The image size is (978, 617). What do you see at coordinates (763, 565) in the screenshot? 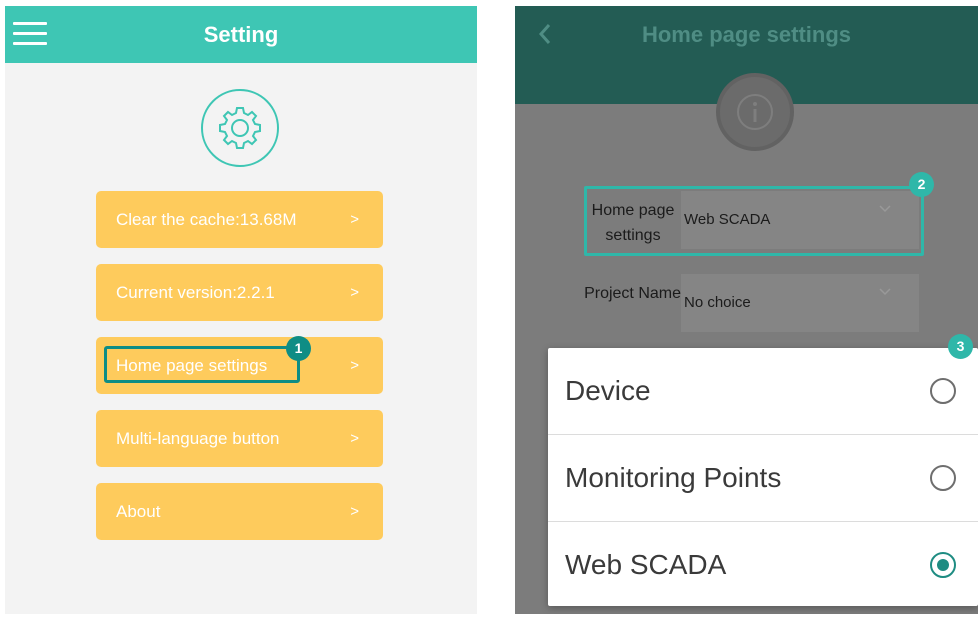
I see `option-web-scada: Web SCADA` at bounding box center [763, 565].